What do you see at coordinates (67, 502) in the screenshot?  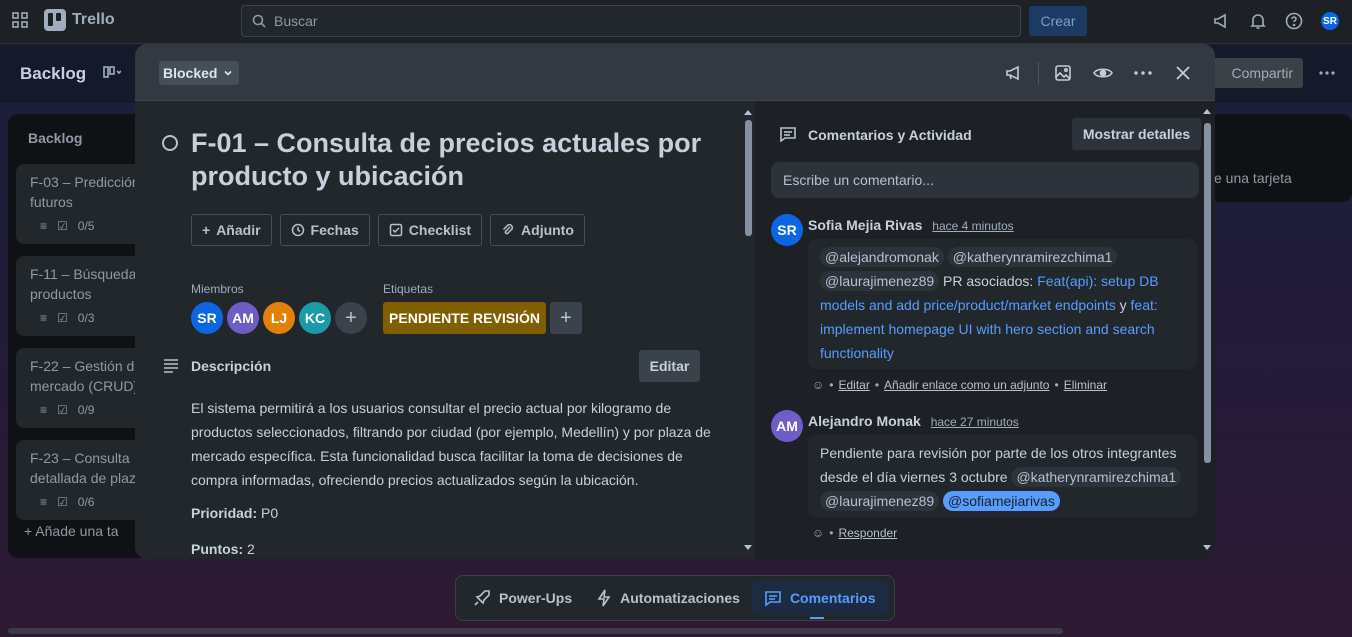 I see `card-meta: ≡ ☑ 0/6` at bounding box center [67, 502].